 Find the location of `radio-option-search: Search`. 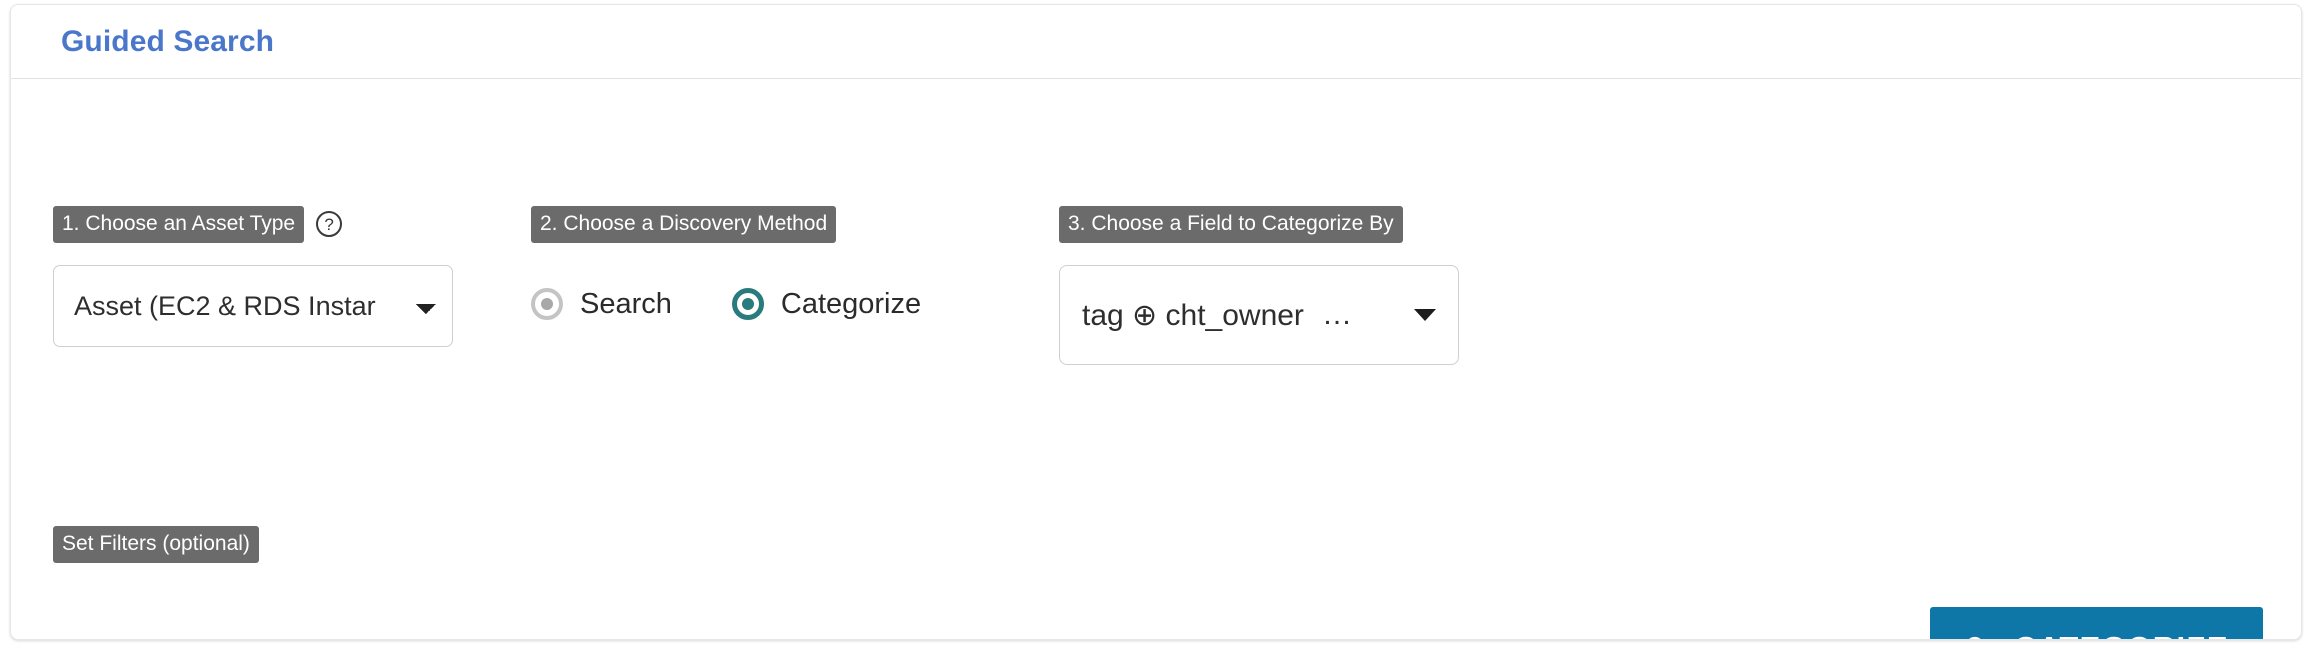

radio-option-search: Search is located at coordinates (601, 304).